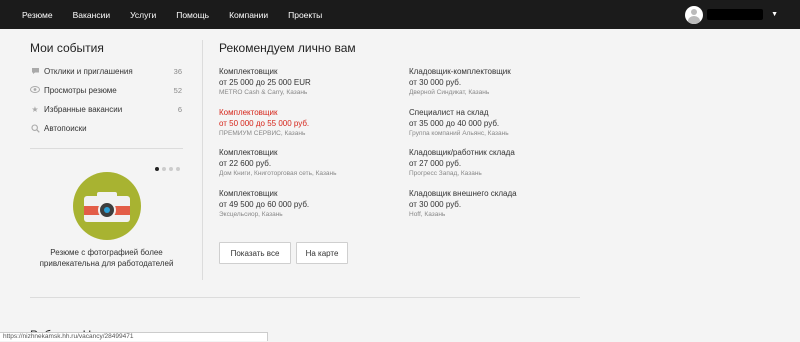 This screenshot has height=342, width=800. What do you see at coordinates (262, 133) in the screenshot?
I see `job-company: ПРЕМИУМ СЕРВИС, Казань` at bounding box center [262, 133].